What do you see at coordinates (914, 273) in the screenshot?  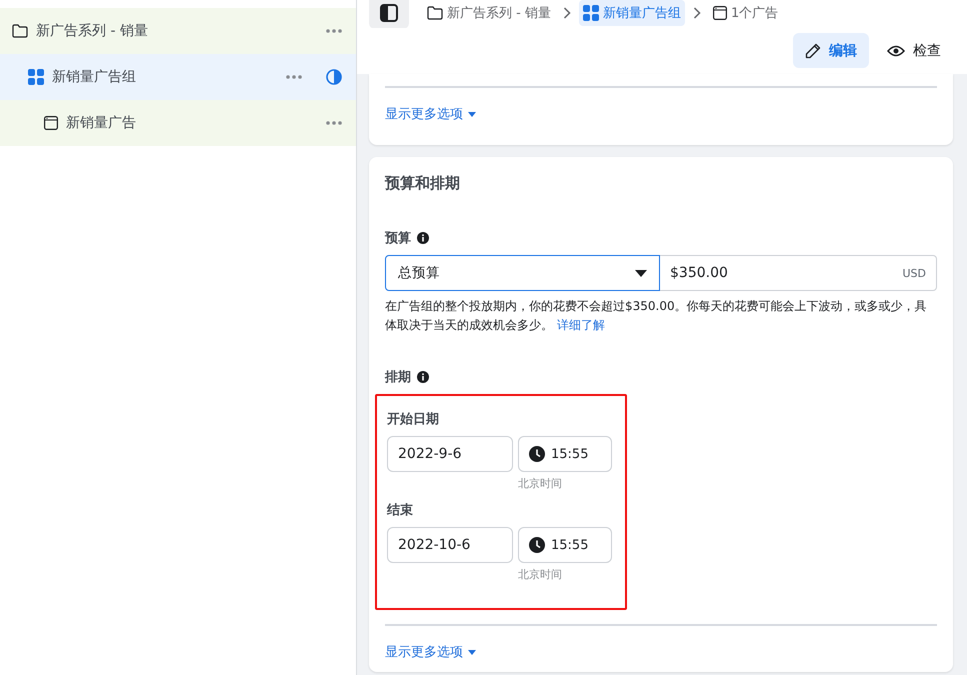 I see `currency-label: USD` at bounding box center [914, 273].